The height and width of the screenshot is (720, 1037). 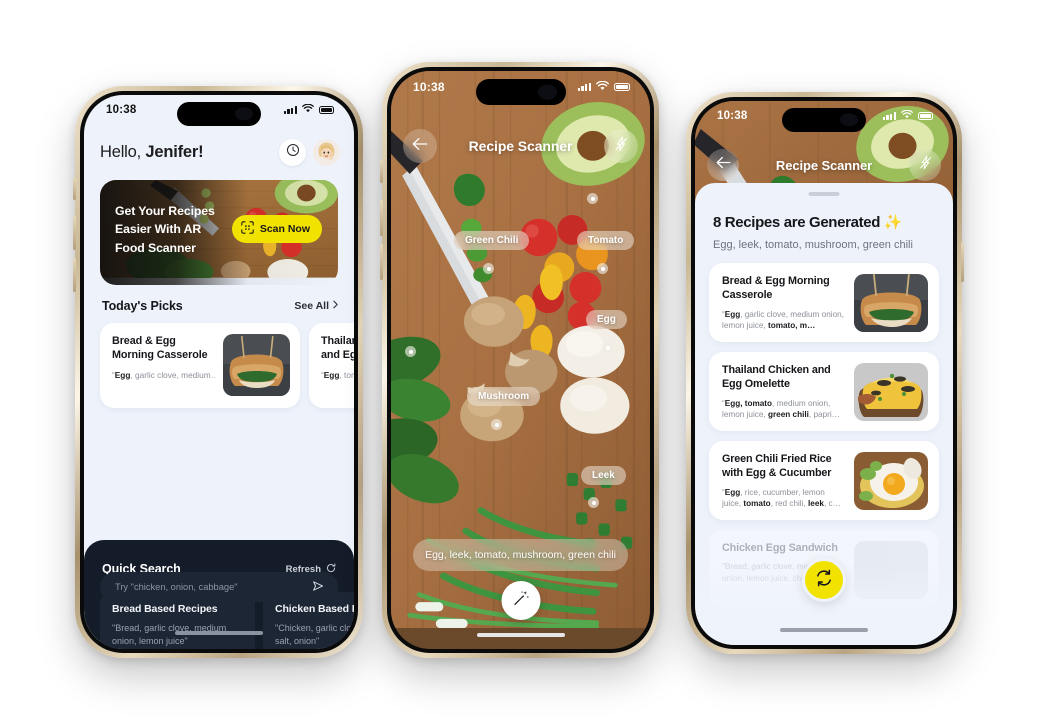 I want to click on pick-thumbnail, so click(x=256, y=365).